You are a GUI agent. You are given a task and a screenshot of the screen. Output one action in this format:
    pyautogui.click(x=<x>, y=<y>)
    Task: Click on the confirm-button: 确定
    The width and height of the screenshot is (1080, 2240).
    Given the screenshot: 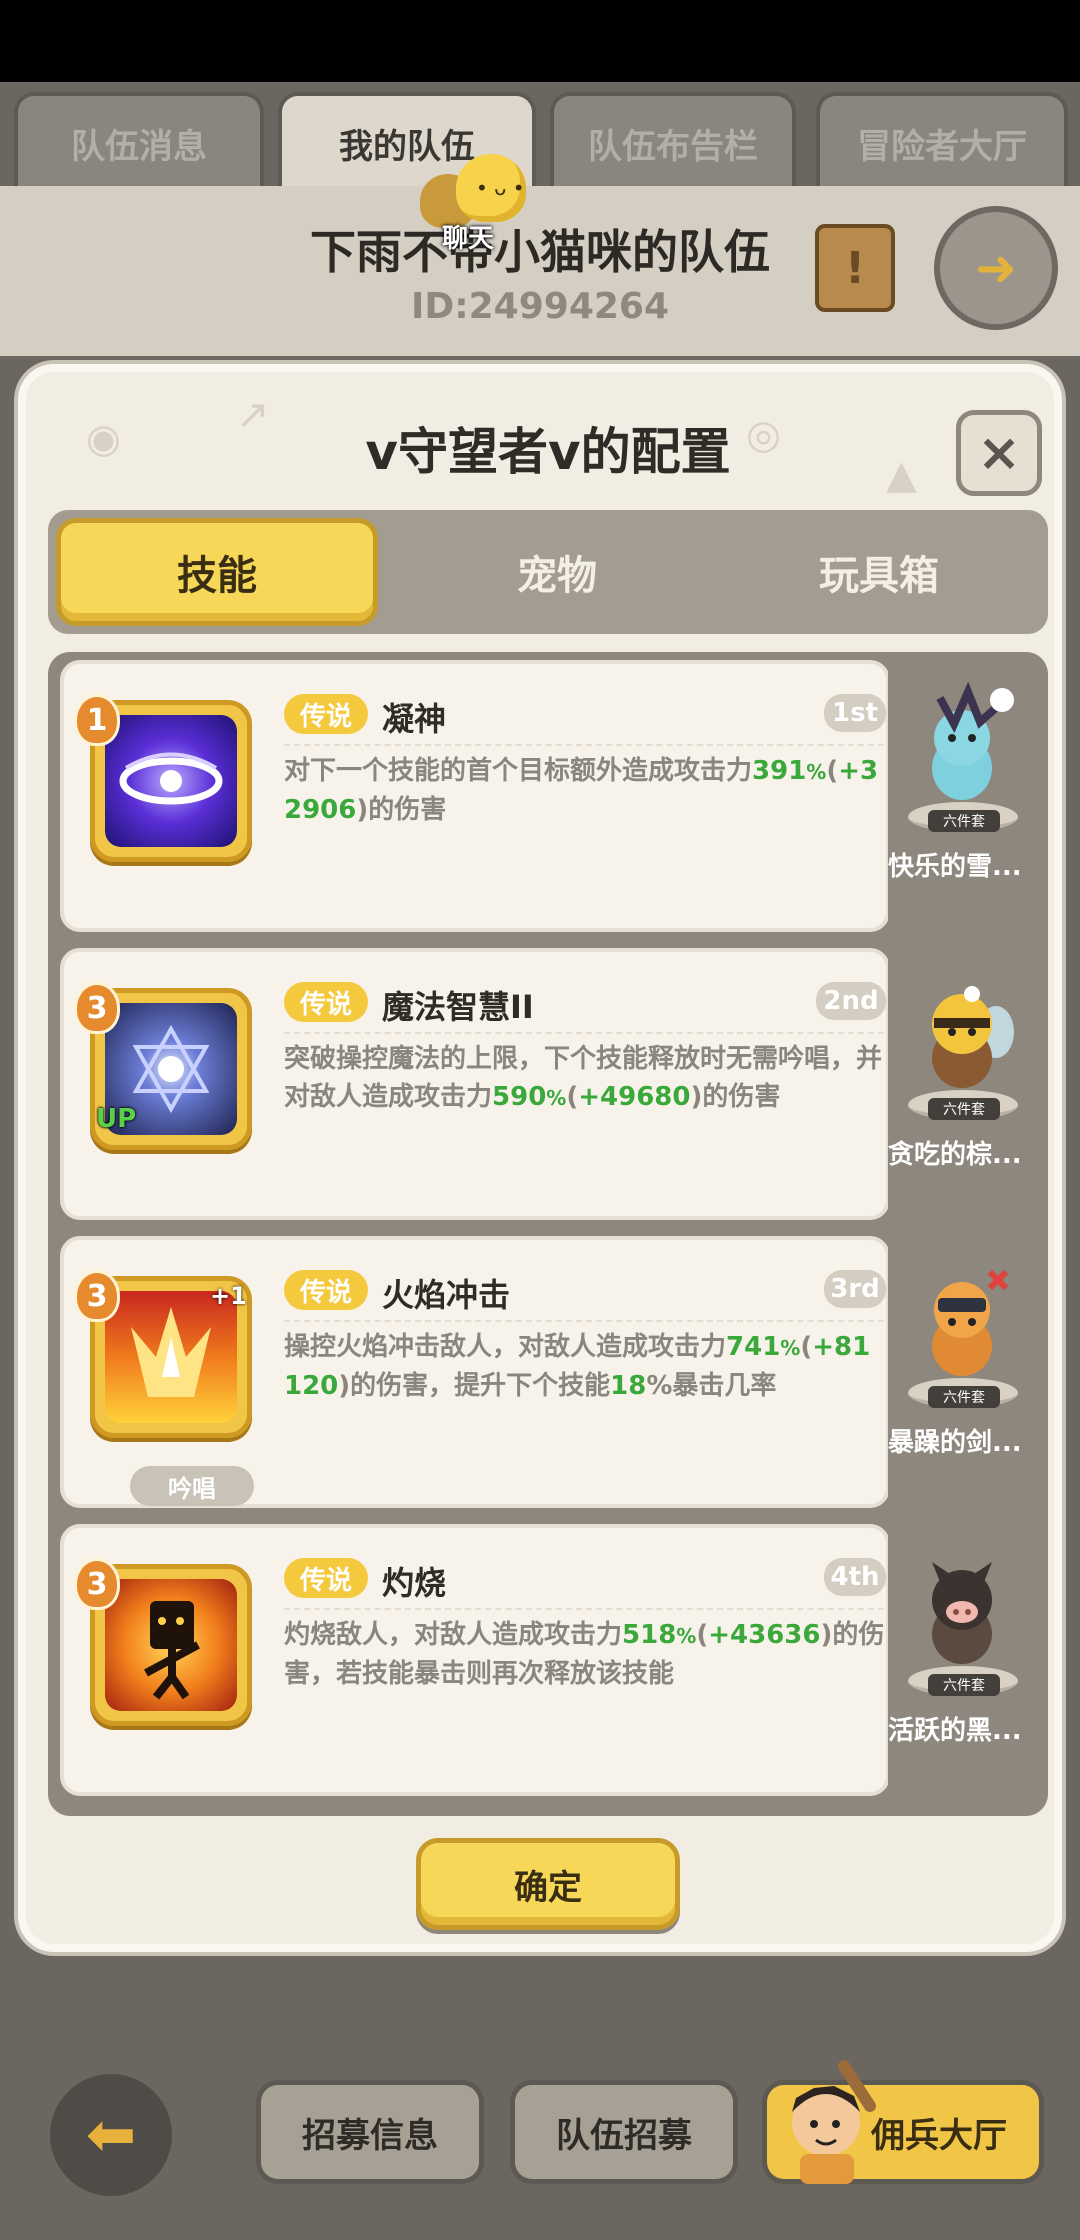 What is the action you would take?
    pyautogui.click(x=548, y=1884)
    